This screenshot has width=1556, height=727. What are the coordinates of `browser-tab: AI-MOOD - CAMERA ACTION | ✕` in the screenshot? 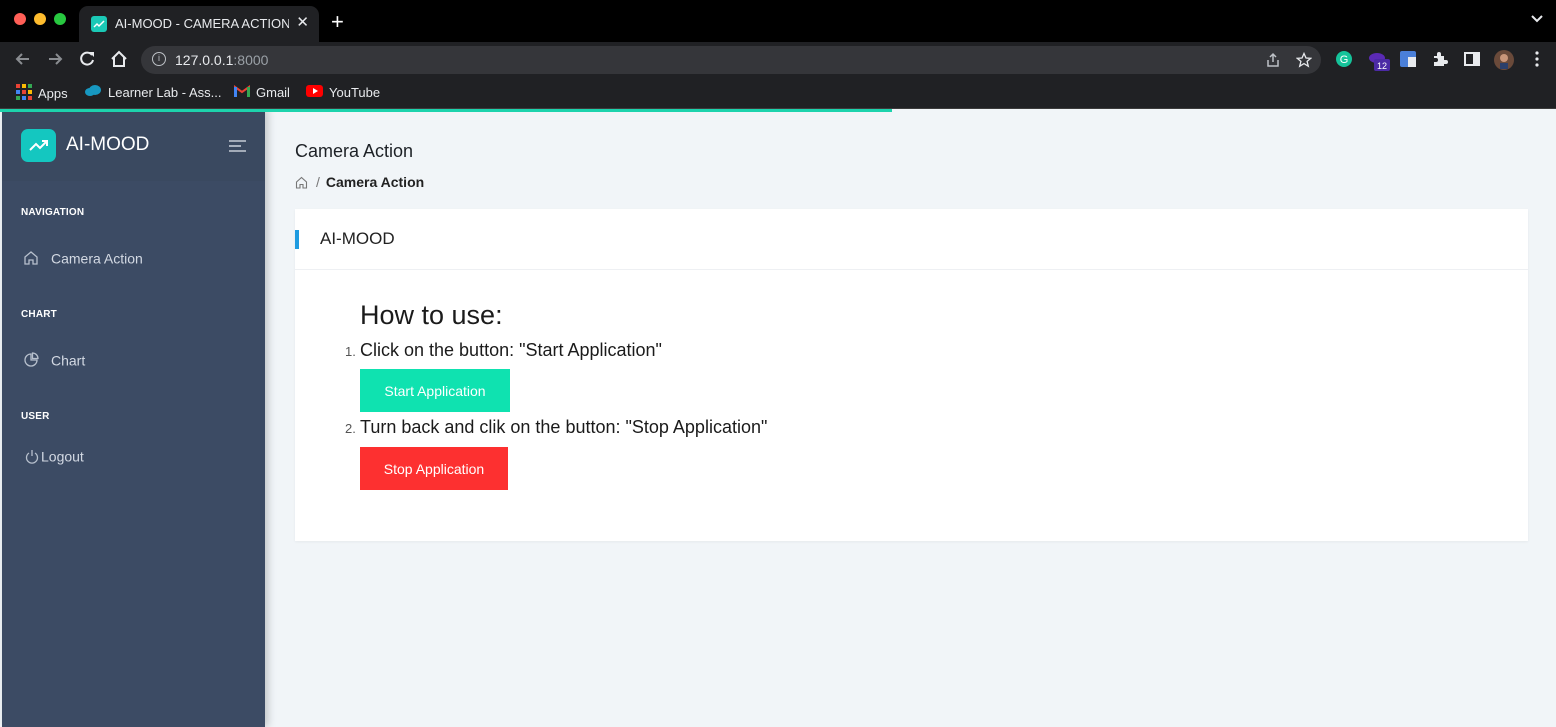 It's located at (199, 24).